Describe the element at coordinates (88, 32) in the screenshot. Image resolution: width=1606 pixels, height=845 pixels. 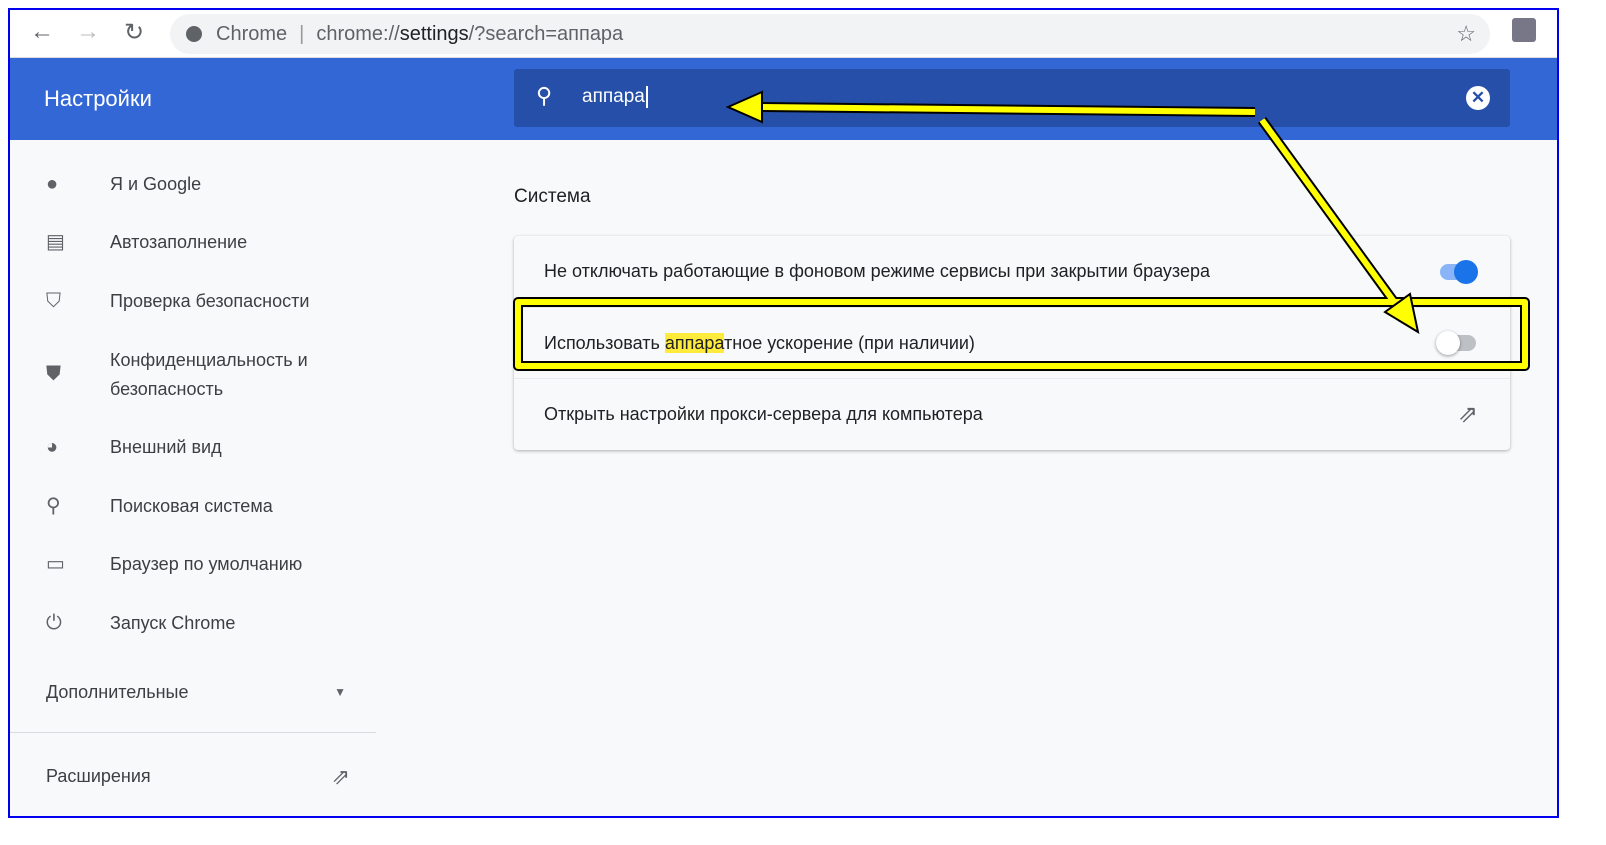
I see `forward-icon: →` at that location.